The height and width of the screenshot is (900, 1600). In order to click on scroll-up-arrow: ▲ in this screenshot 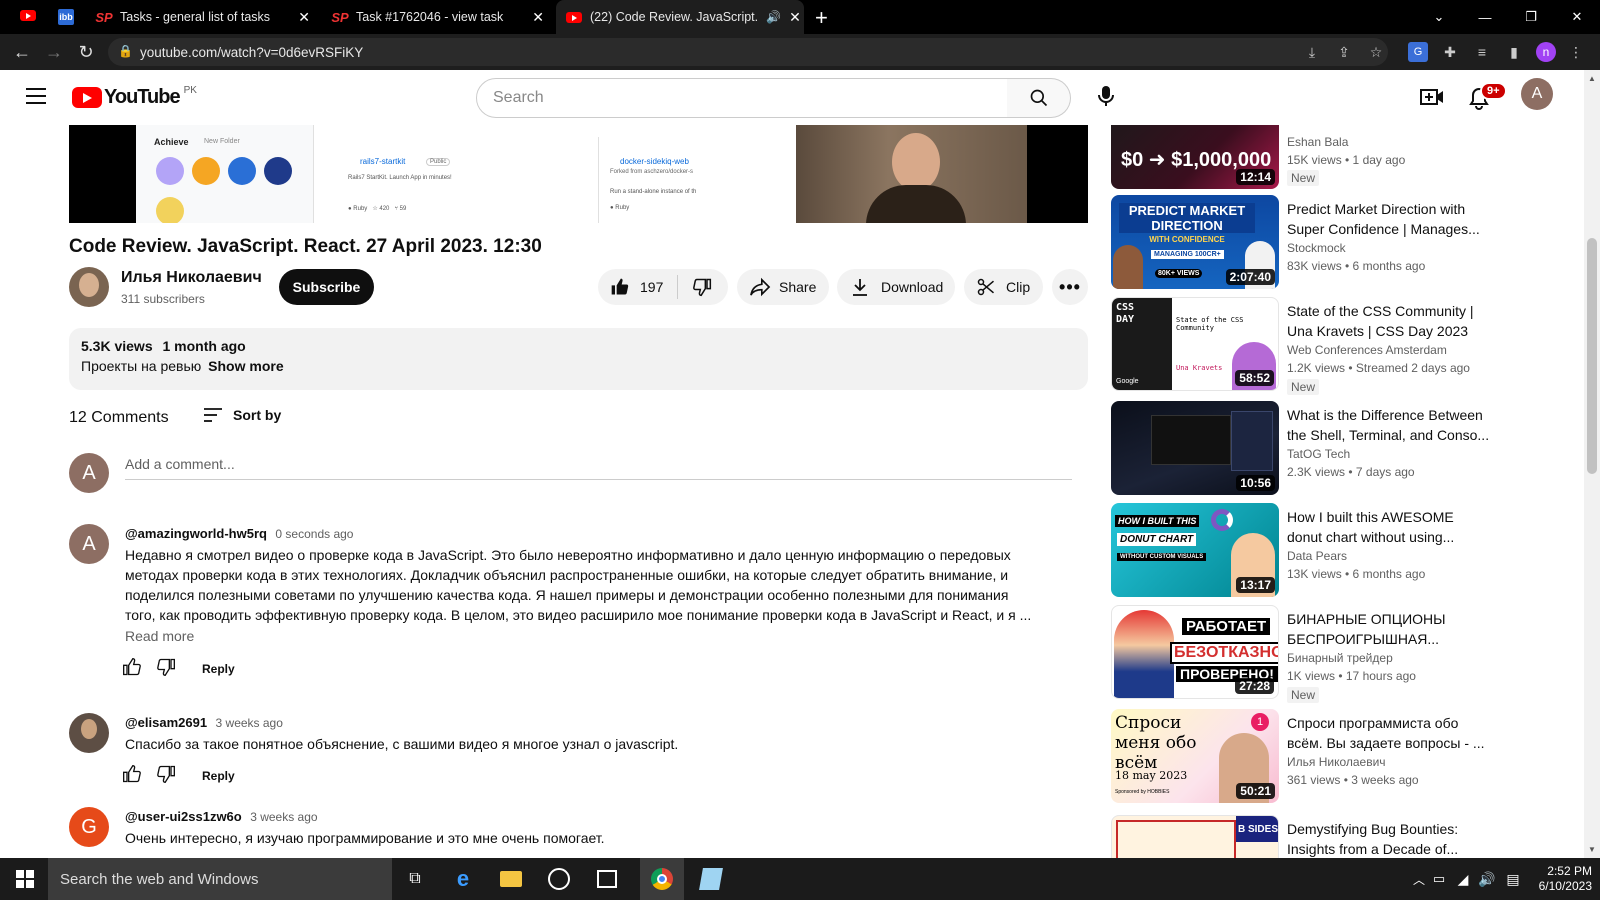, I will do `click(1592, 78)`.